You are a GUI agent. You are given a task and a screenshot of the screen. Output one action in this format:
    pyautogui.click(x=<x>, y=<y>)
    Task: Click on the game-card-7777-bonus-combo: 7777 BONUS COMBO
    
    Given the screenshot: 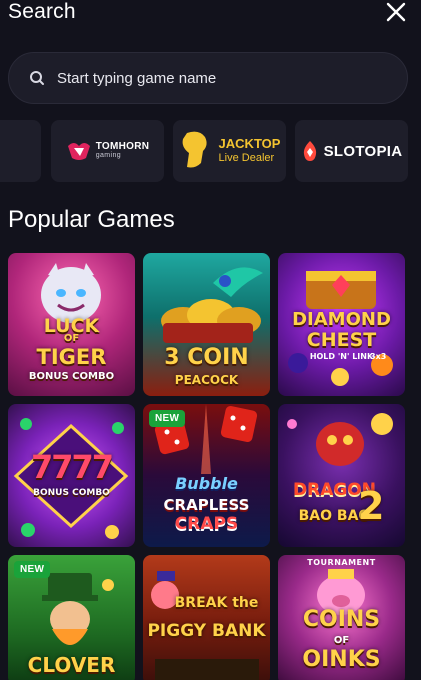 What is the action you would take?
    pyautogui.click(x=71, y=475)
    